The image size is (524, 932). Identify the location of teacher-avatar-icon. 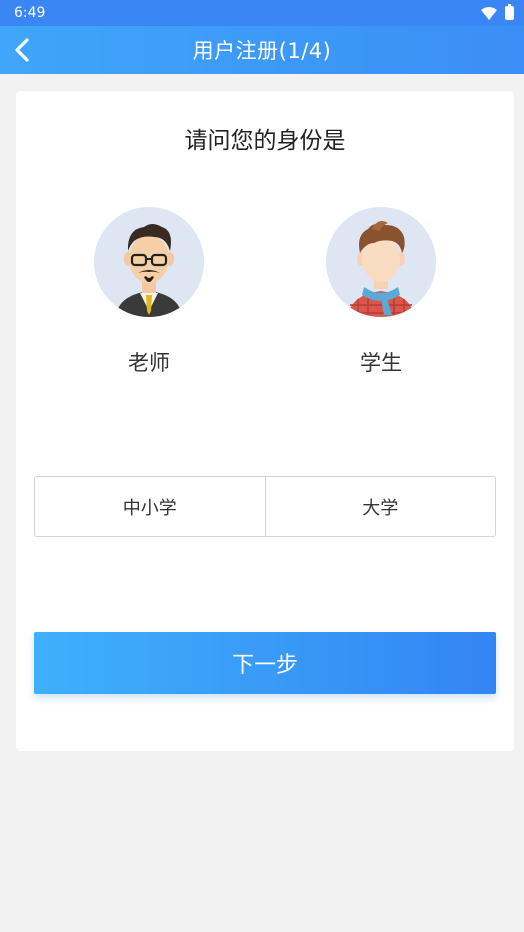
(149, 262).